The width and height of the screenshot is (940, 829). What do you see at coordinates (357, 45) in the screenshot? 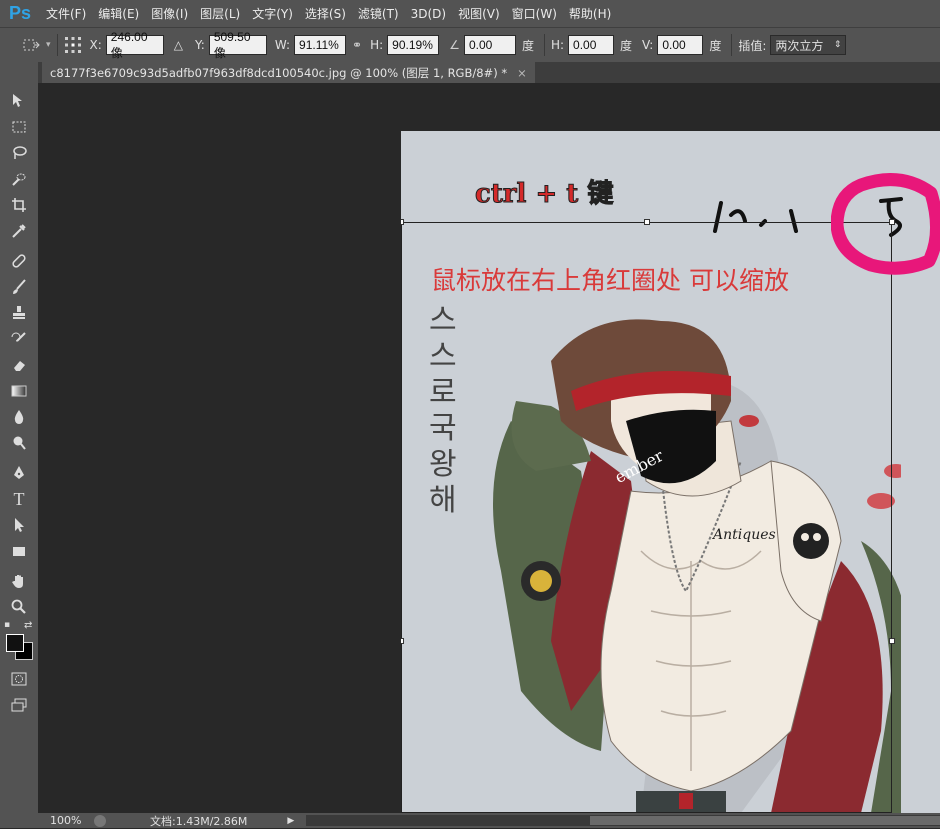
I see `link-icon: ⚭` at bounding box center [357, 45].